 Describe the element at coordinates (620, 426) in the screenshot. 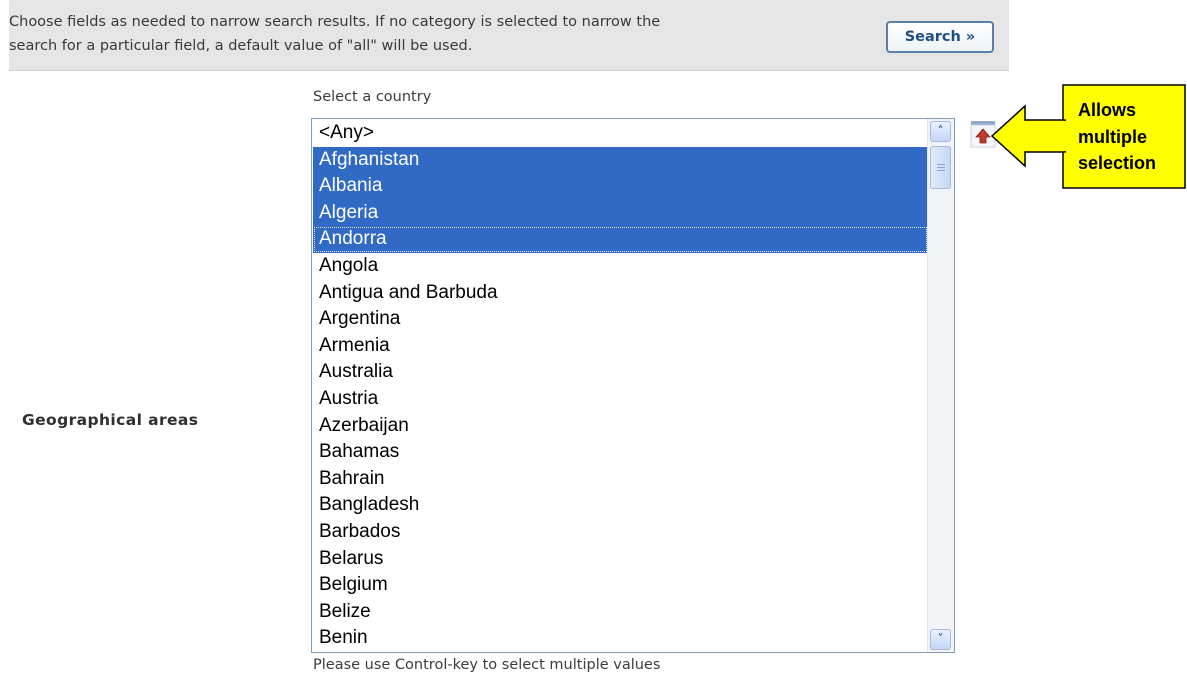

I see `country-option: Azerbaijan` at that location.